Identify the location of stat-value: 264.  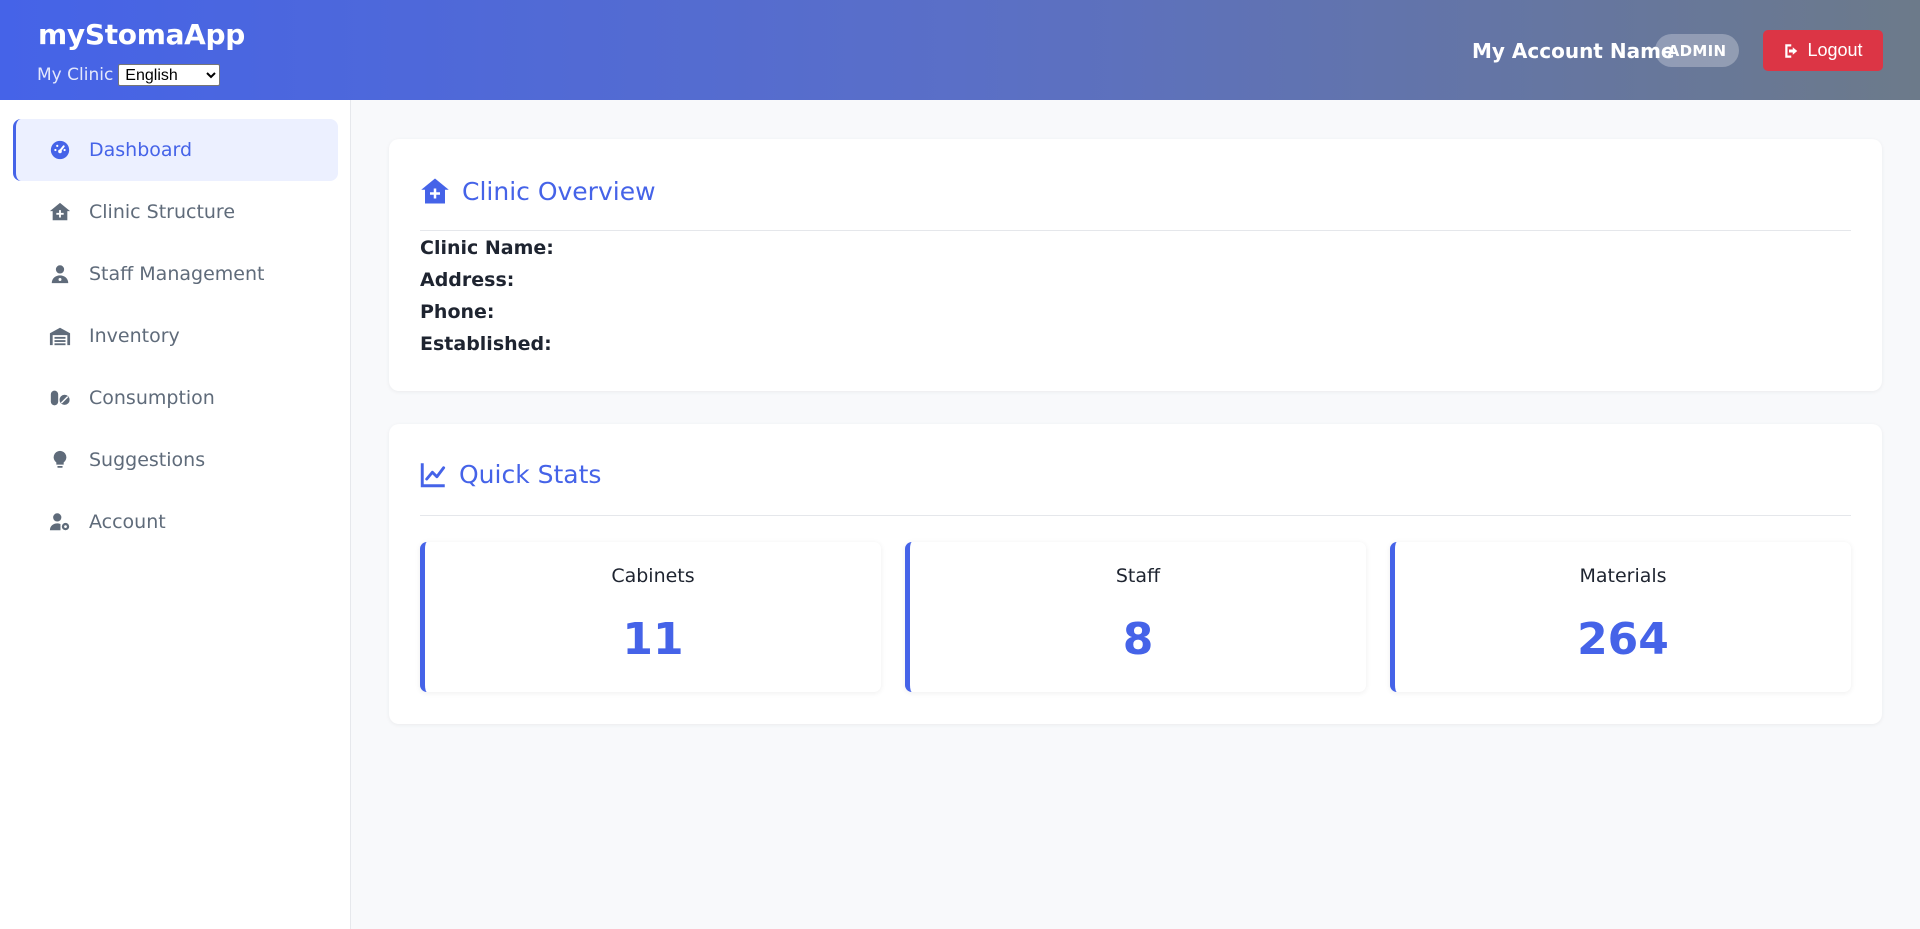
(1623, 639).